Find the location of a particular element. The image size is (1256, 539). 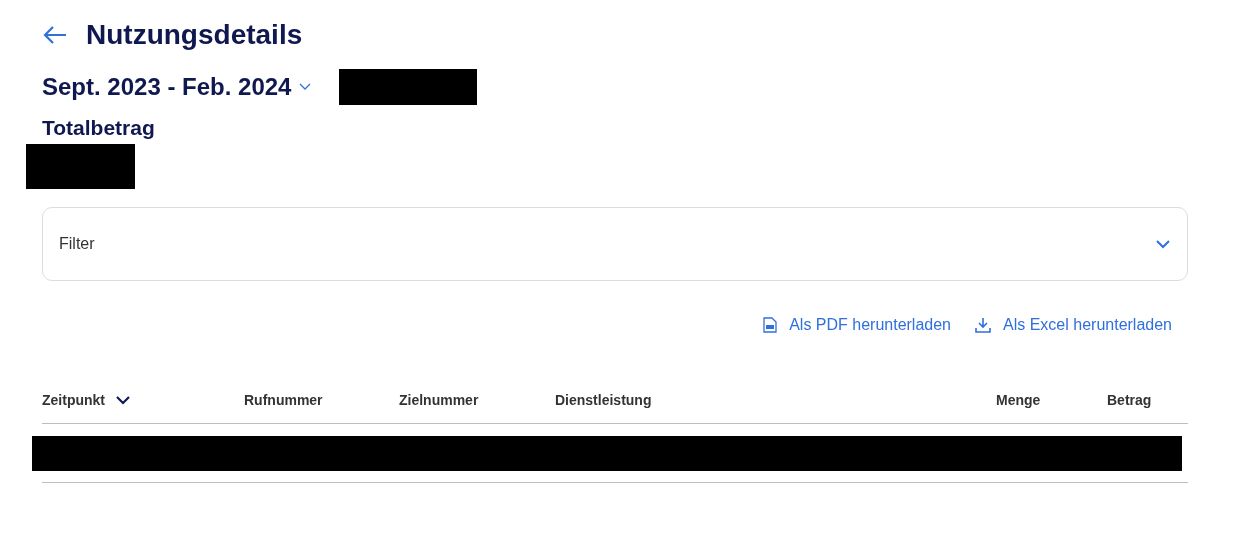

download-link: Als Excel herunterladen is located at coordinates (1073, 325).